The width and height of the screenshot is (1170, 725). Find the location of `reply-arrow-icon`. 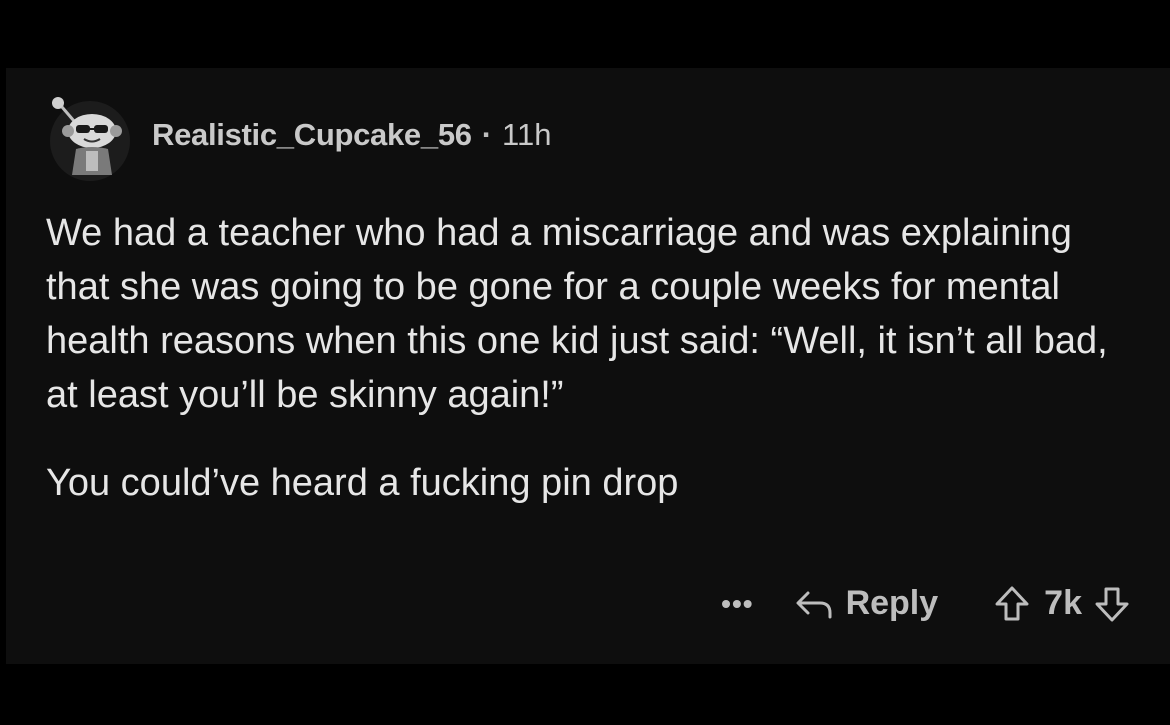

reply-arrow-icon is located at coordinates (814, 604).